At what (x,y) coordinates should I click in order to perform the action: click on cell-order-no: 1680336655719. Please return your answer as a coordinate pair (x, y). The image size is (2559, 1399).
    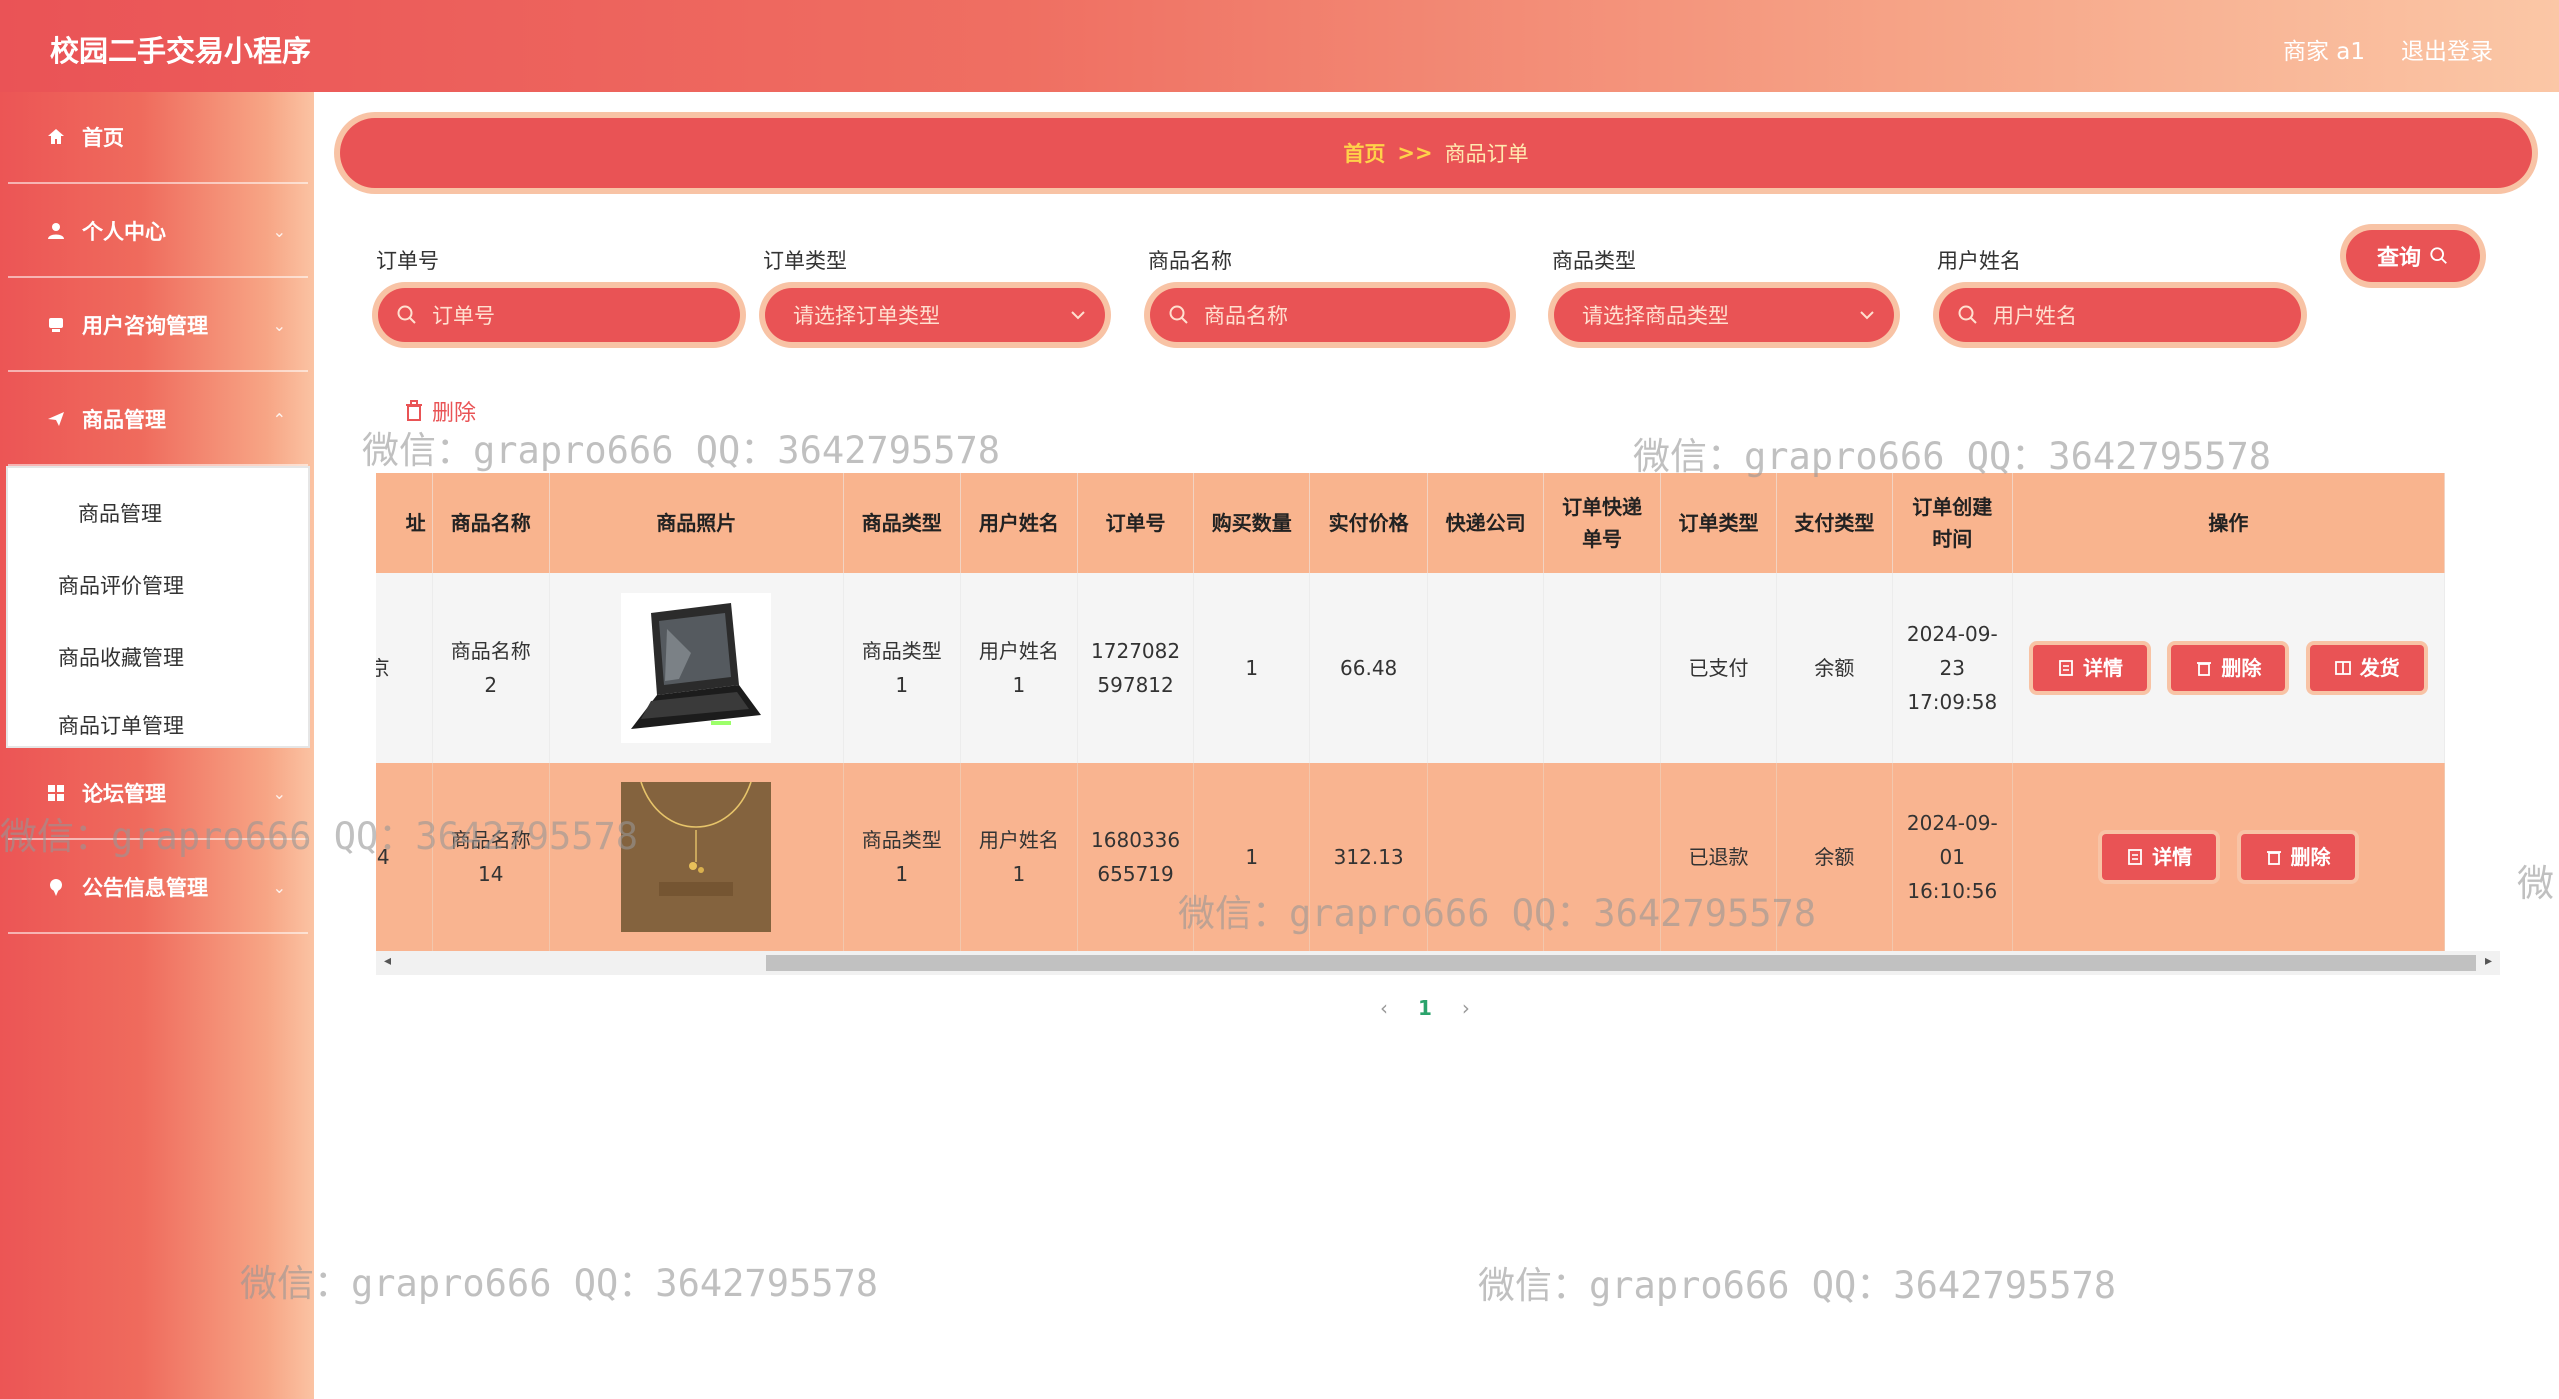
    Looking at the image, I should click on (1136, 857).